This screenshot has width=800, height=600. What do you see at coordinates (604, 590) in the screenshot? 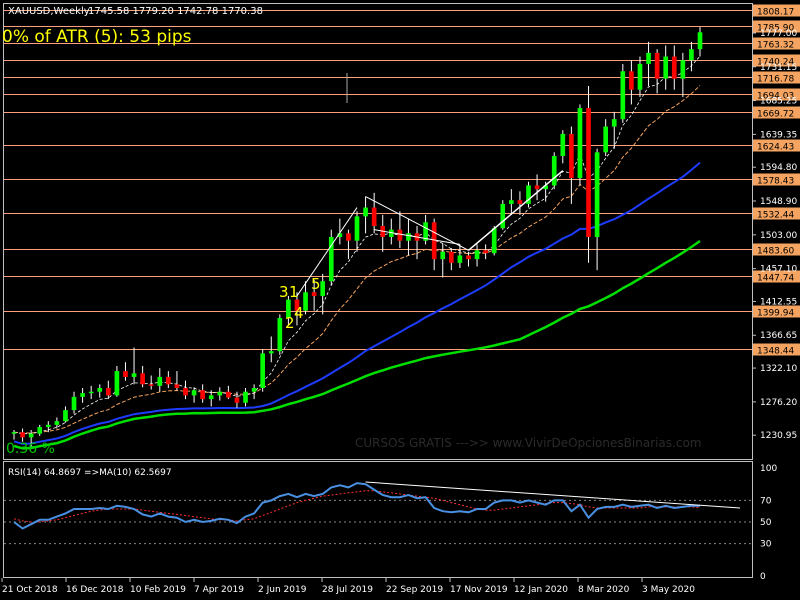
I see `time-tick-label: 8 Mar 2020` at bounding box center [604, 590].